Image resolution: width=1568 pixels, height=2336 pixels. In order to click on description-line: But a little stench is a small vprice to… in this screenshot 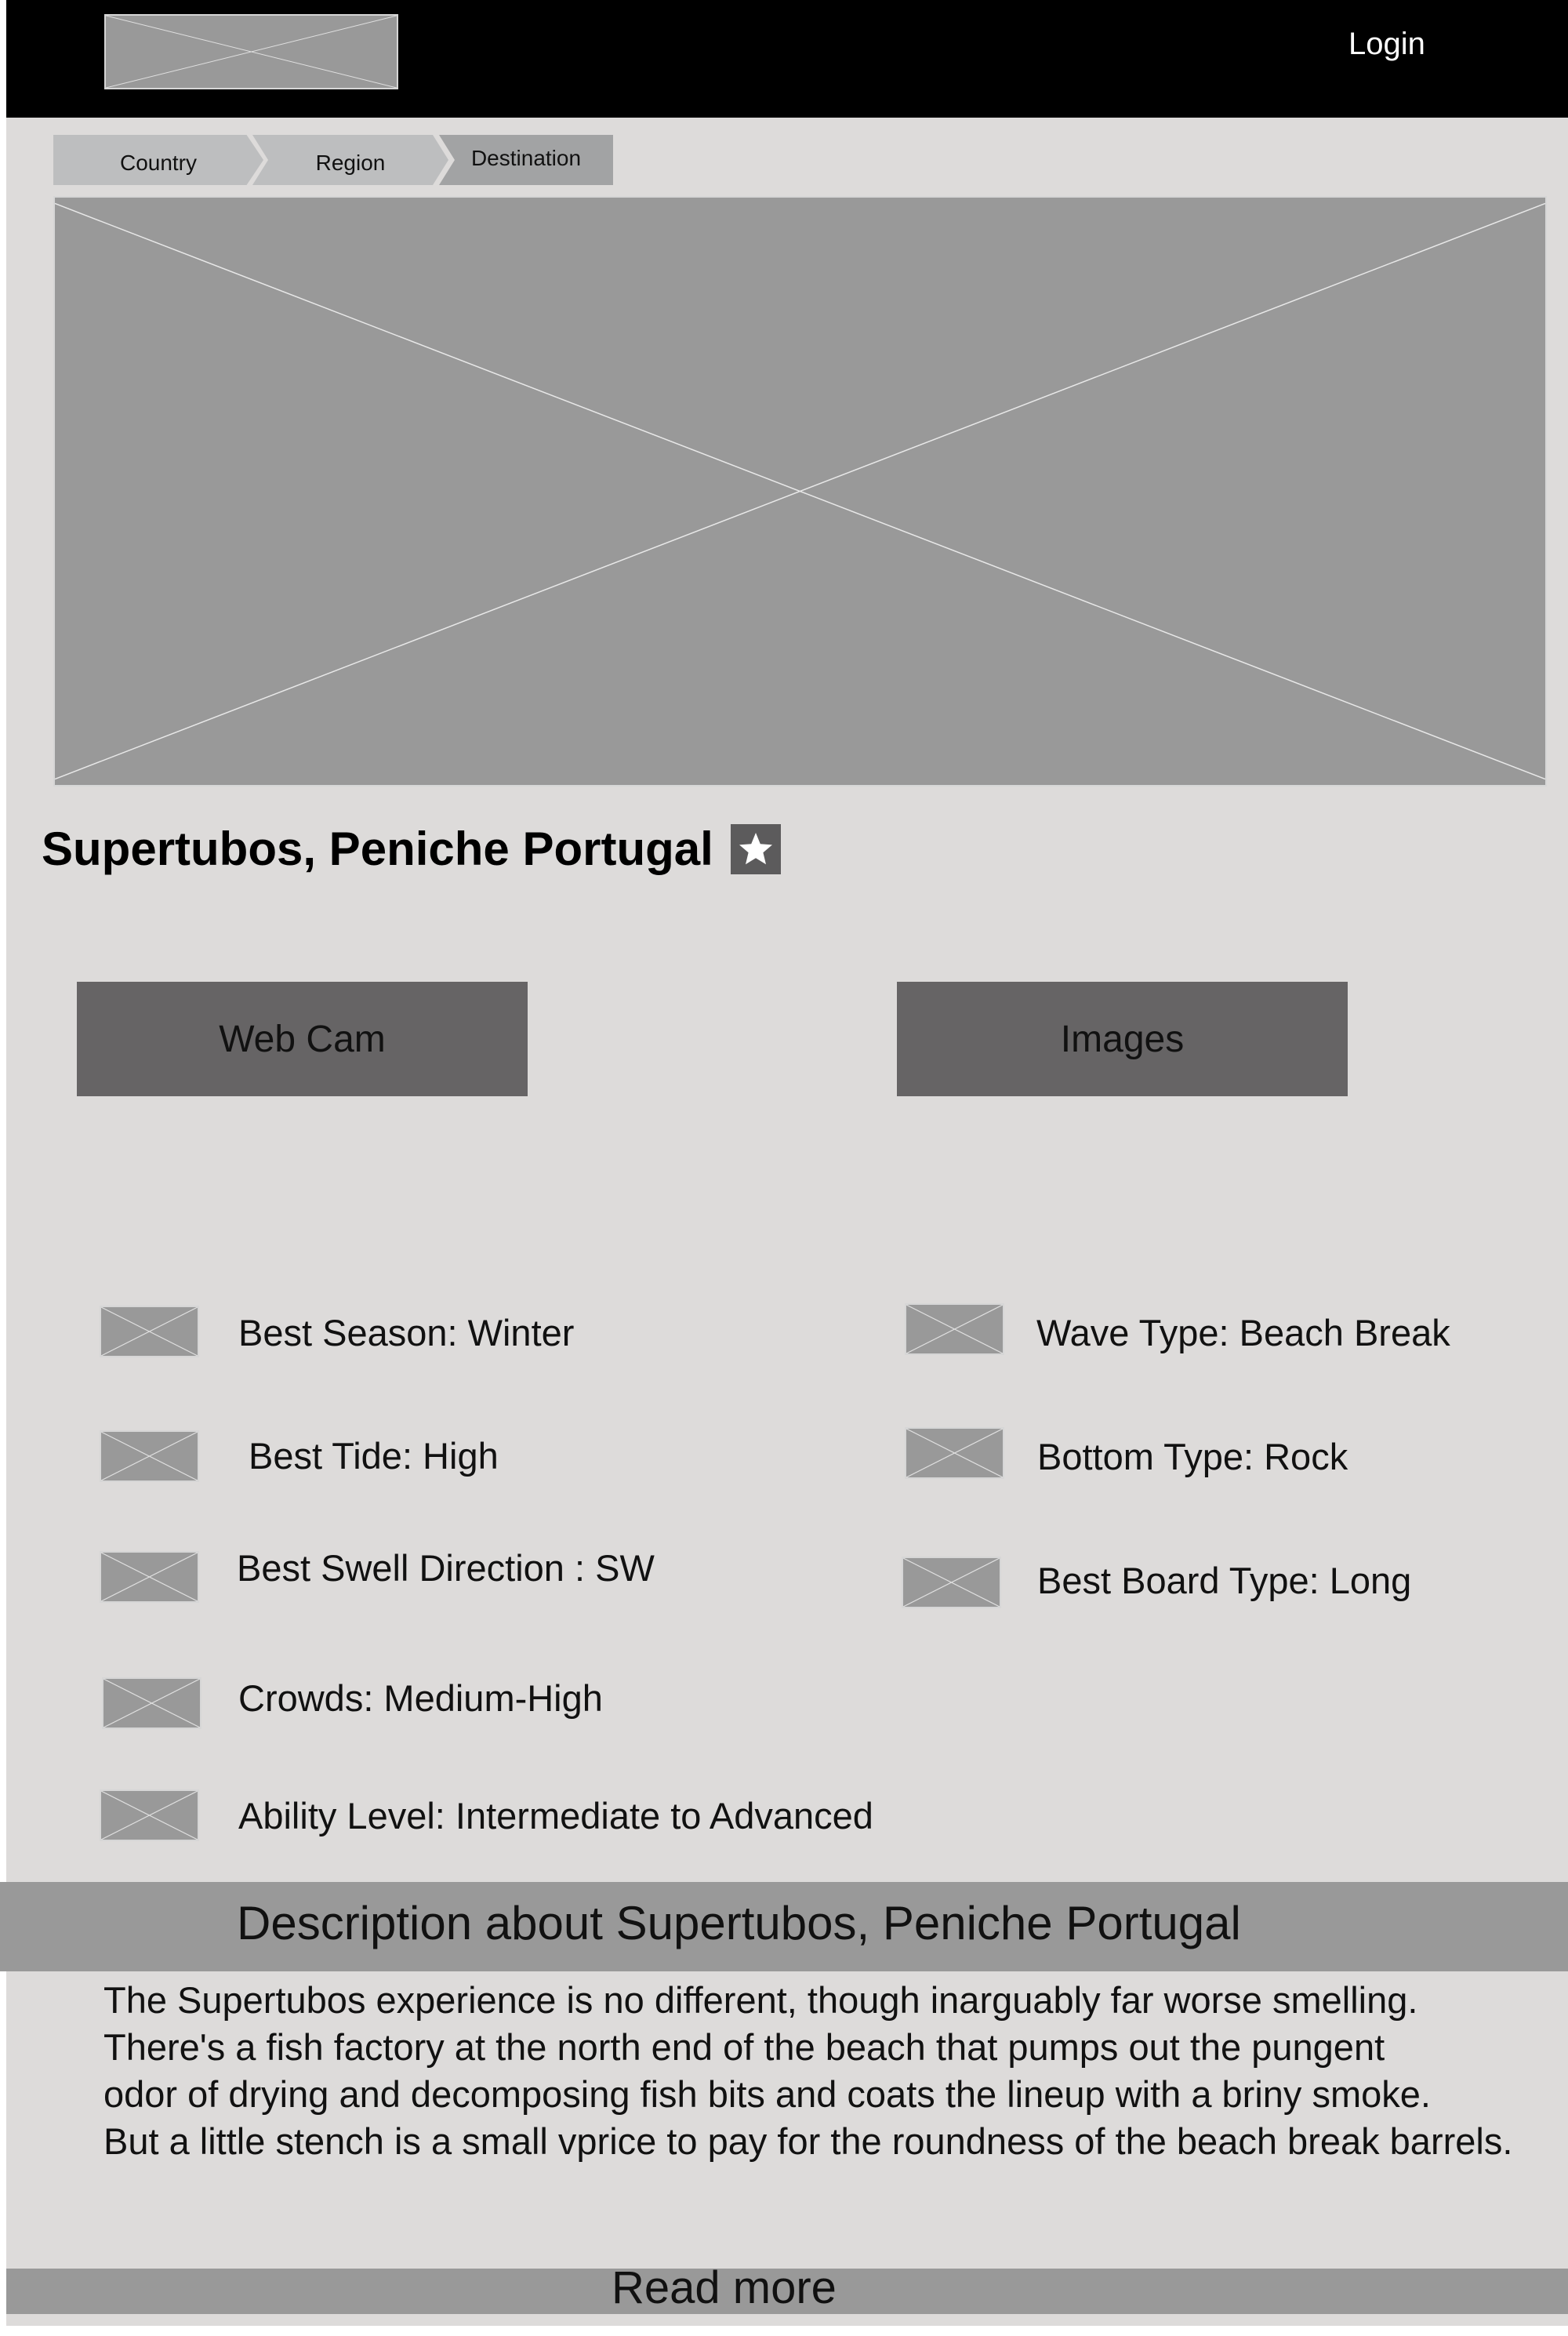, I will do `click(808, 2141)`.